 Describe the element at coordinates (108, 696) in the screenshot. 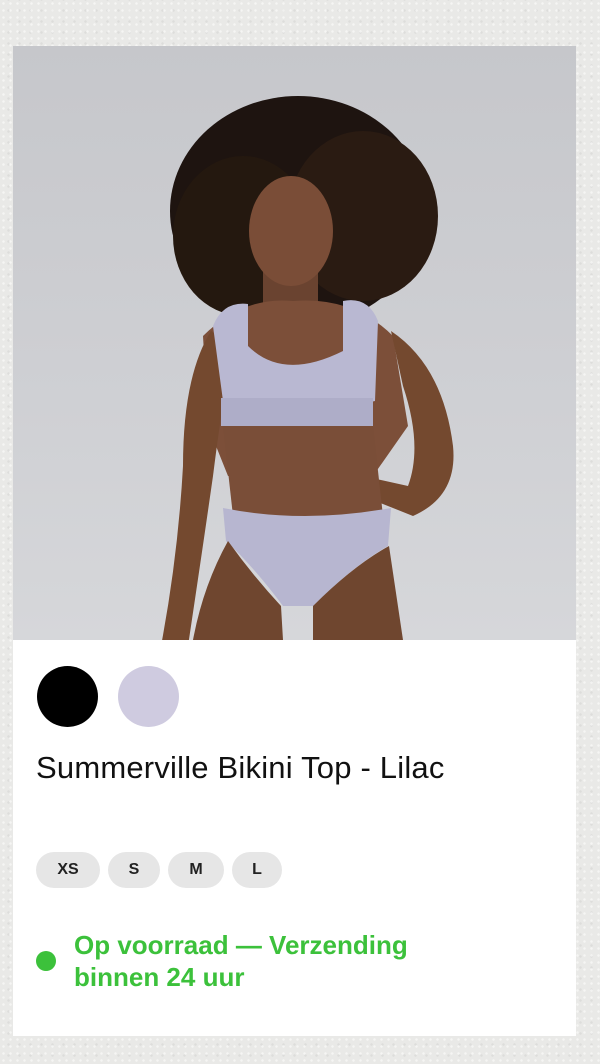

I see `color-swatches` at that location.